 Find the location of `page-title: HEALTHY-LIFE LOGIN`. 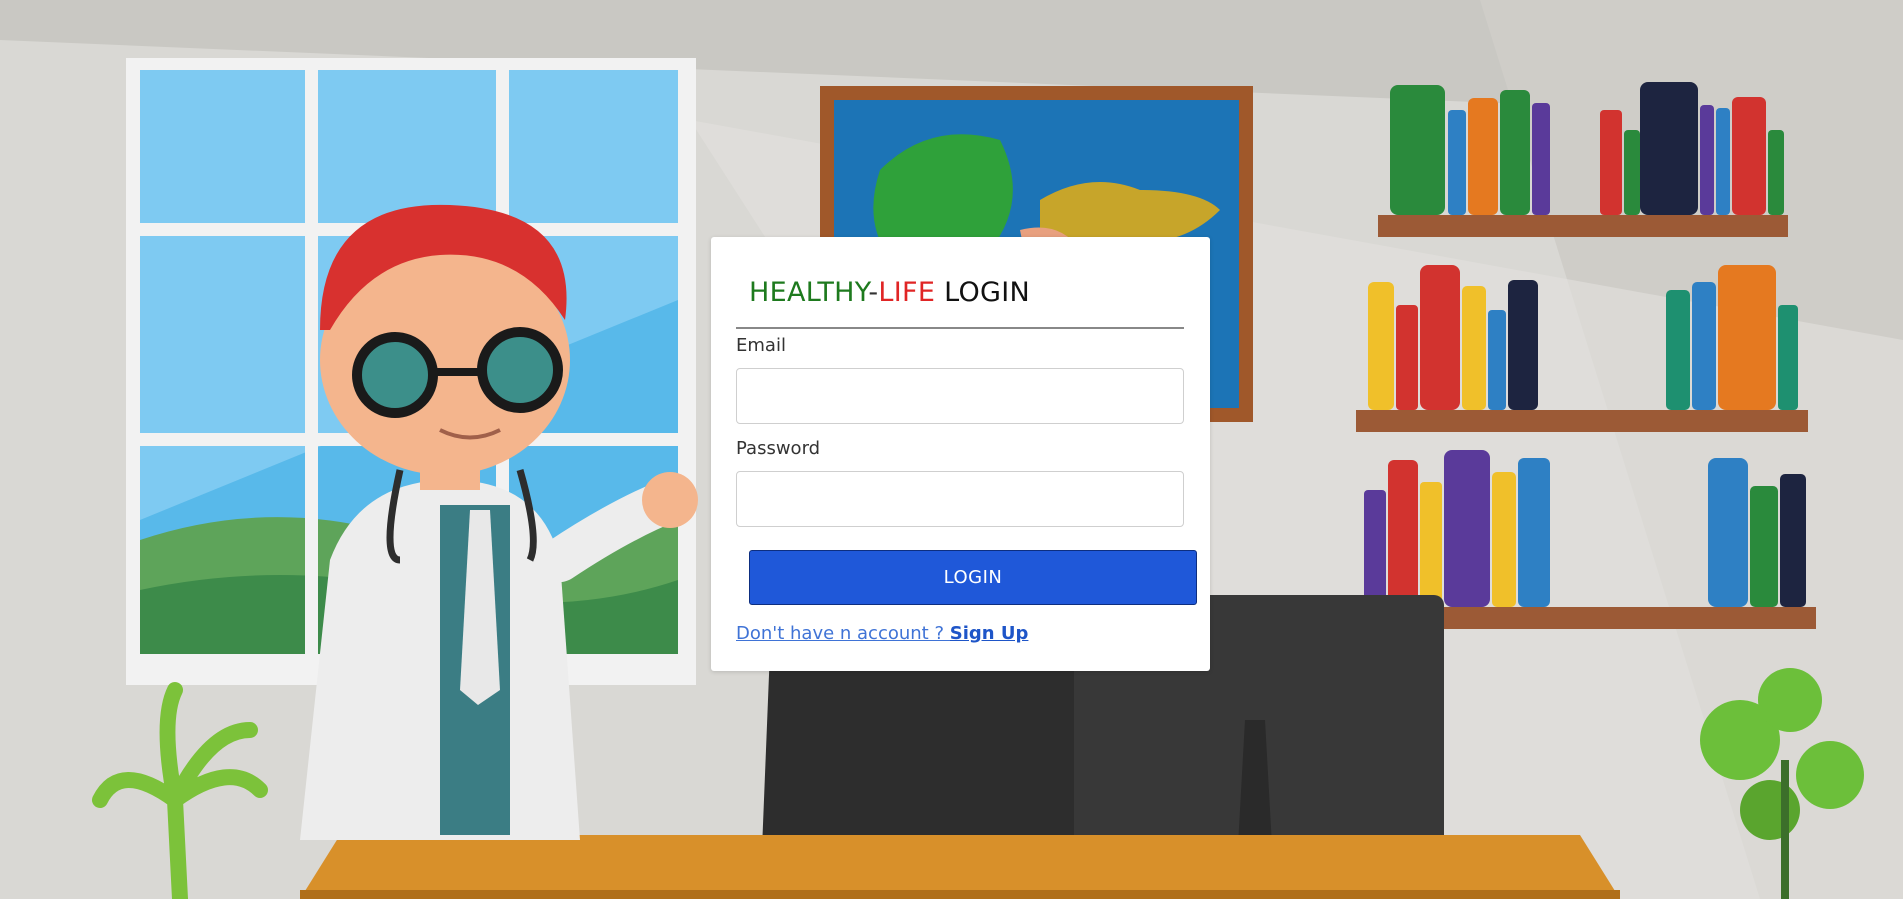

page-title: HEALTHY-LIFE LOGIN is located at coordinates (889, 292).